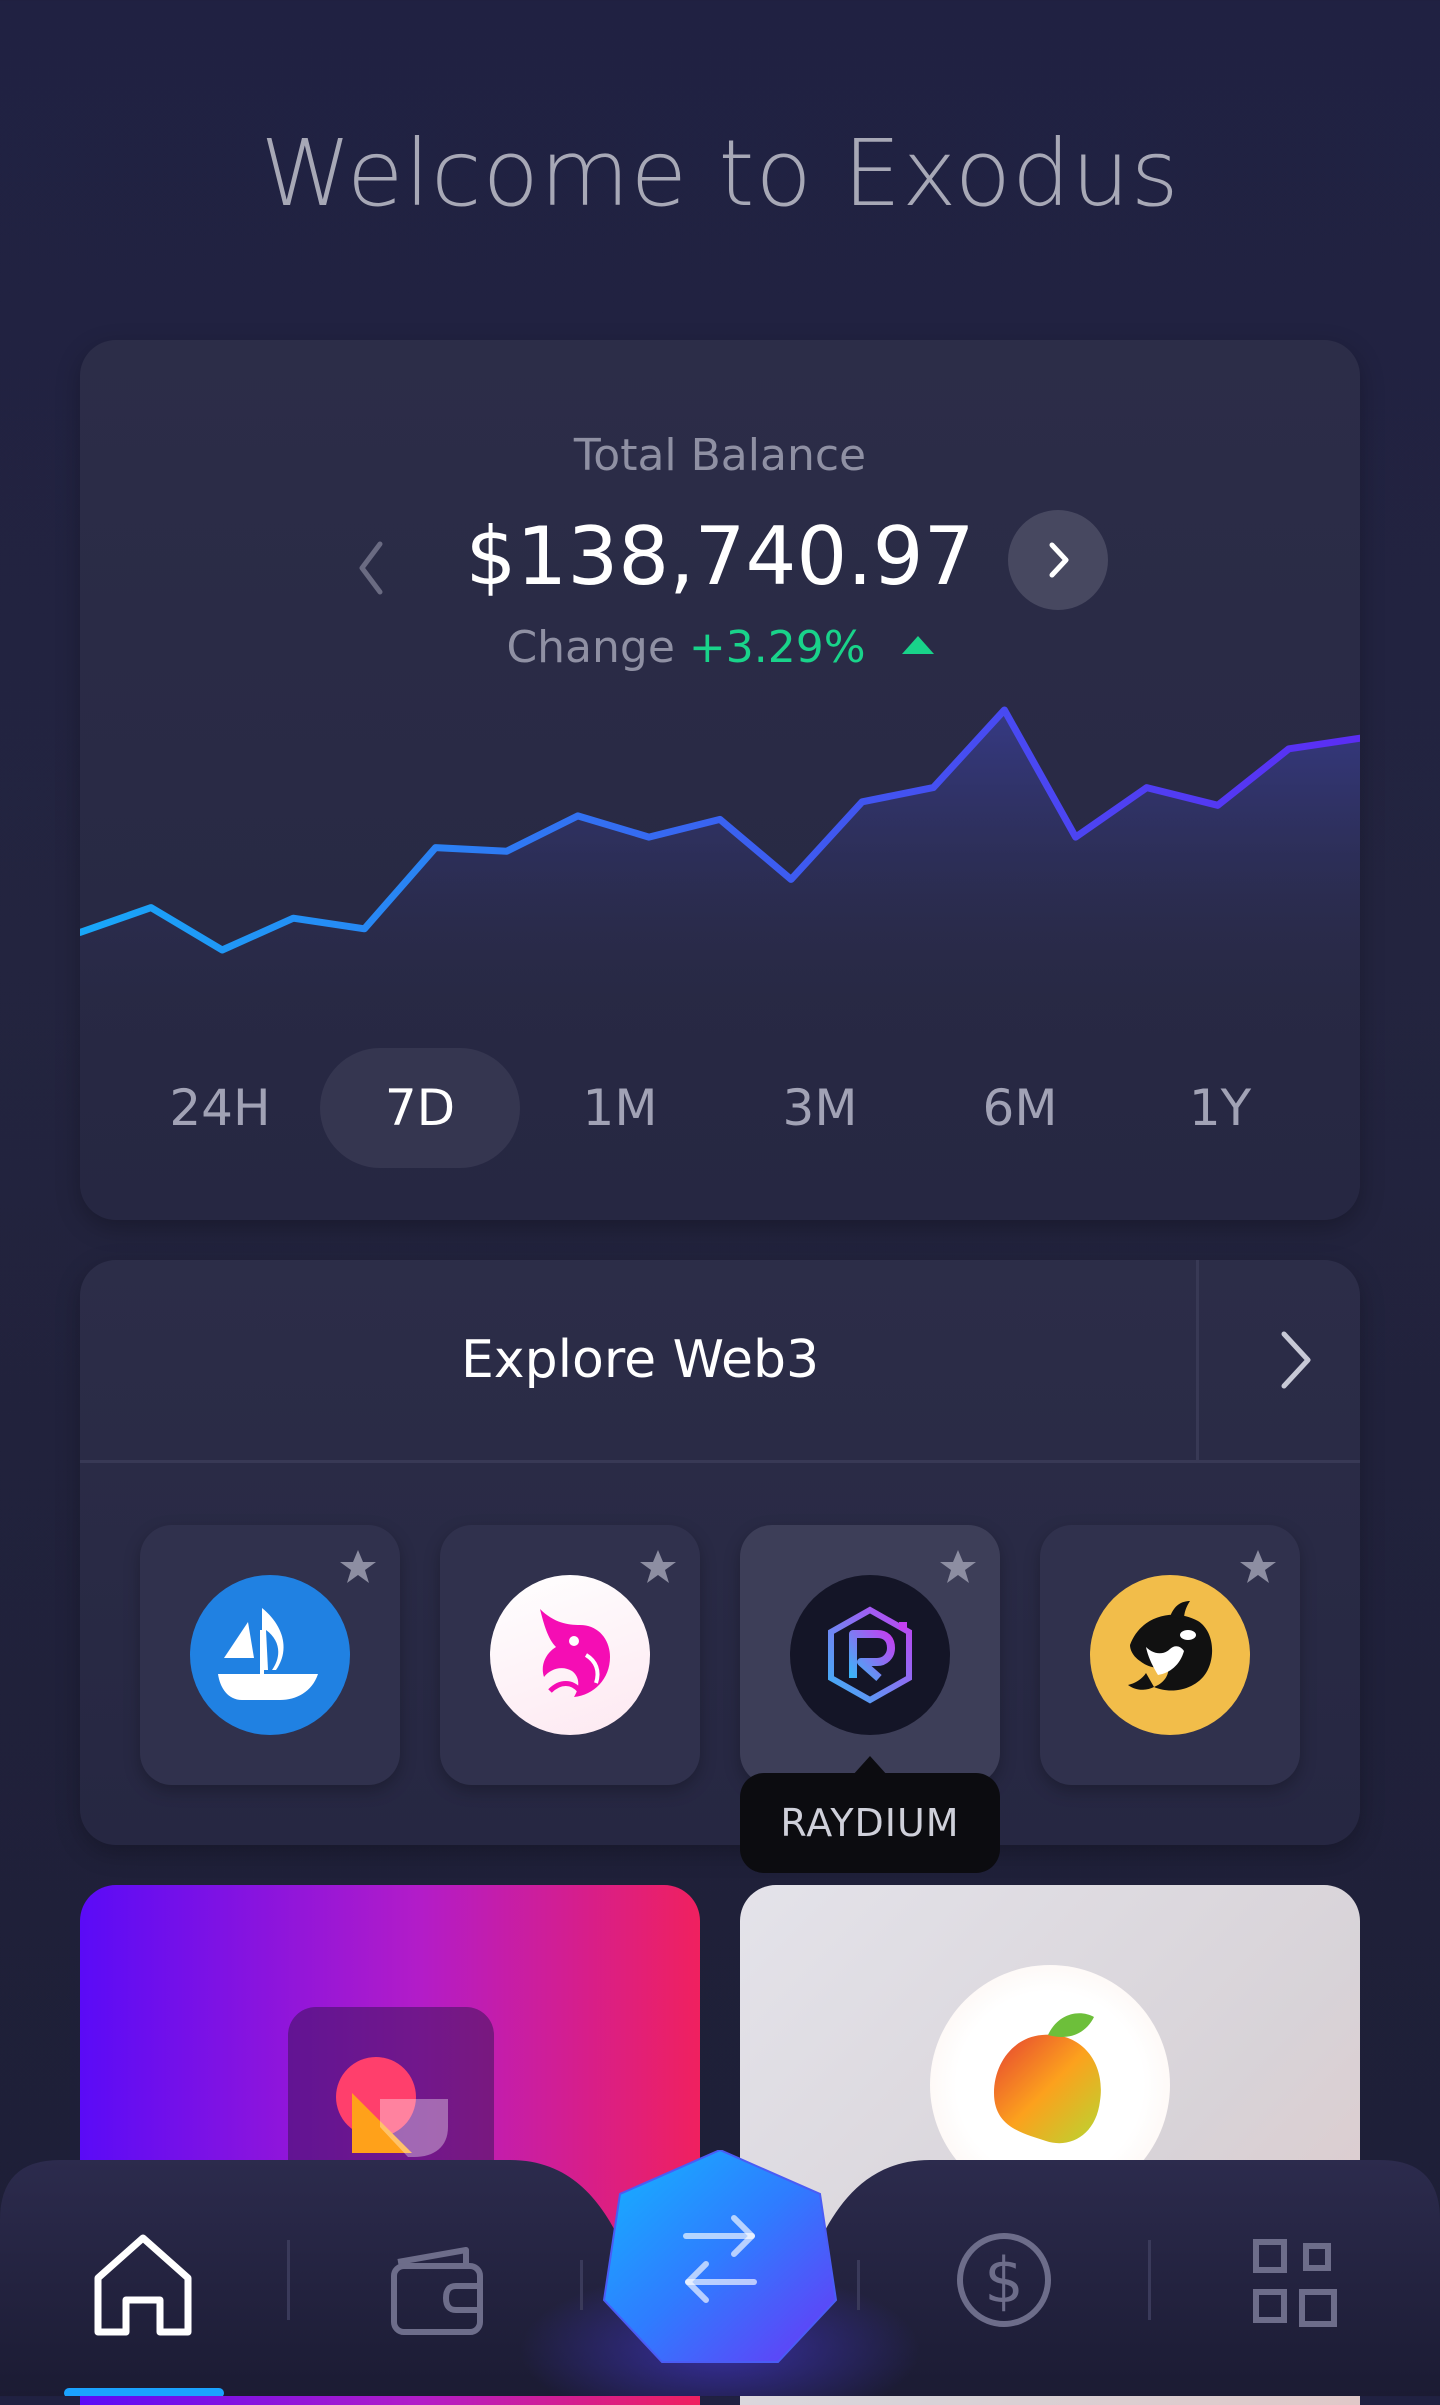 The width and height of the screenshot is (1440, 2405). Describe the element at coordinates (420, 1108) in the screenshot. I see `range-7d: 7D` at that location.